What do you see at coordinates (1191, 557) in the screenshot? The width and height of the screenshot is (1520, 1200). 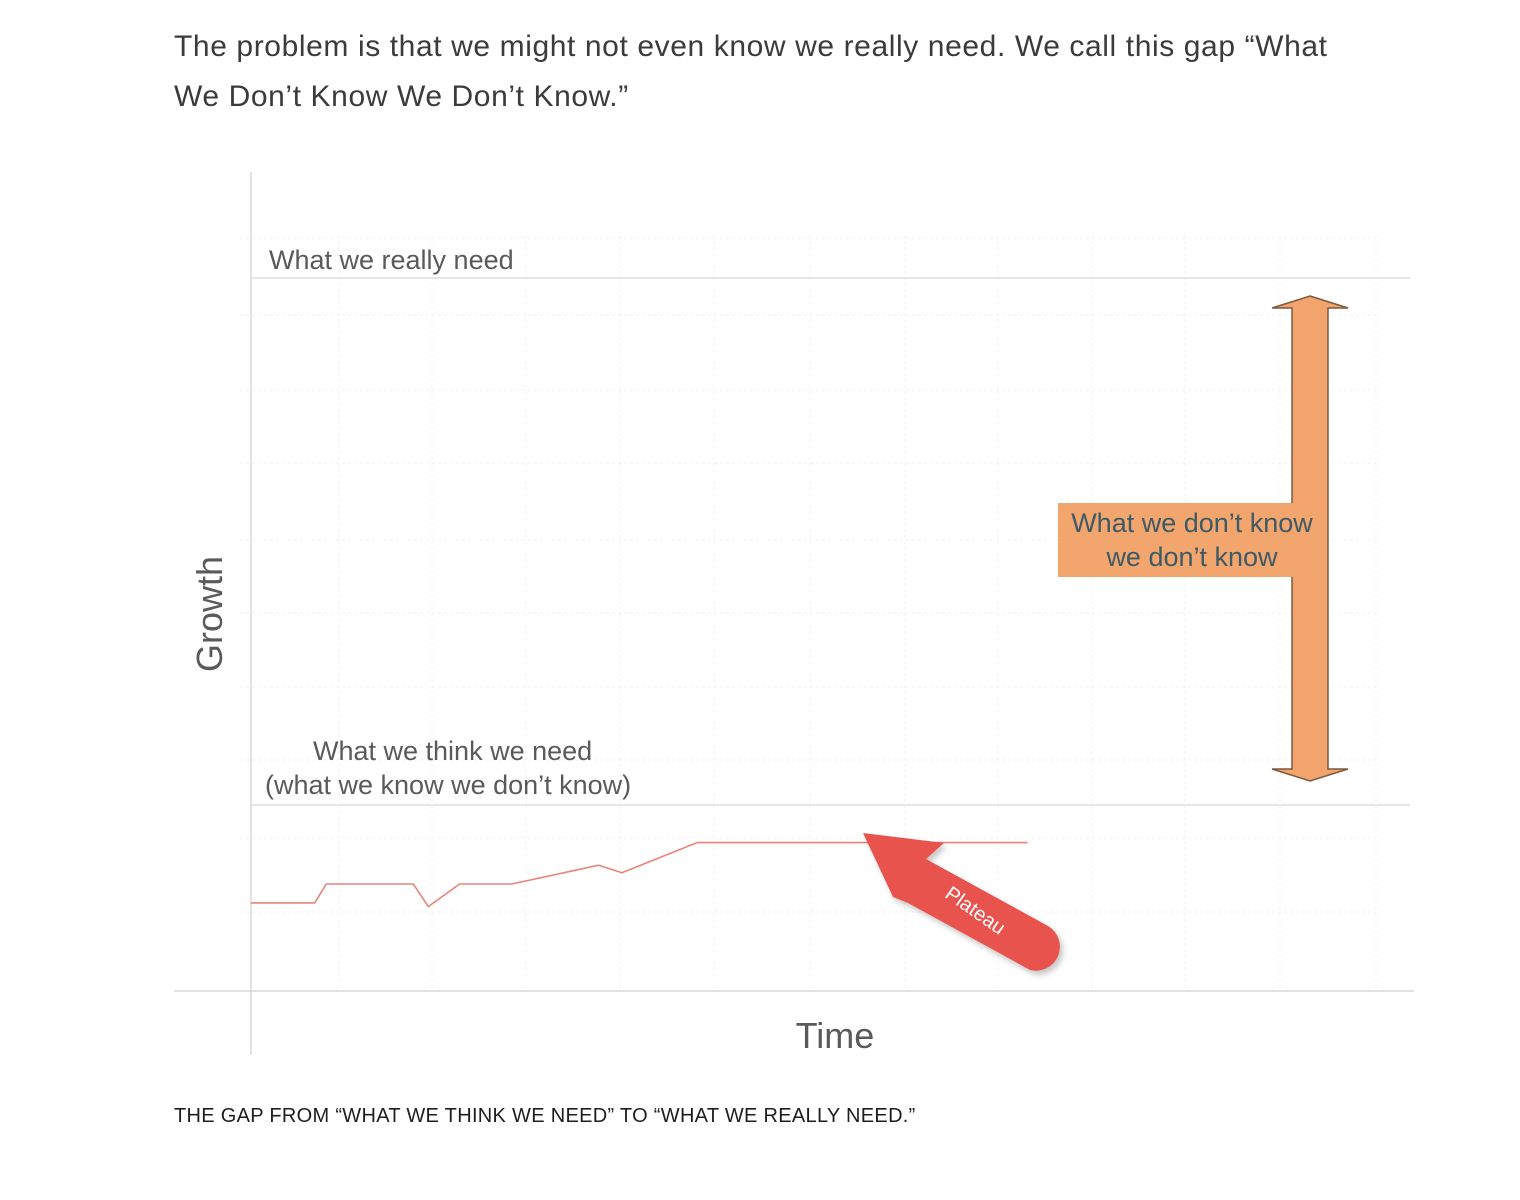 I see `gap-label-line-2: we don’t know` at bounding box center [1191, 557].